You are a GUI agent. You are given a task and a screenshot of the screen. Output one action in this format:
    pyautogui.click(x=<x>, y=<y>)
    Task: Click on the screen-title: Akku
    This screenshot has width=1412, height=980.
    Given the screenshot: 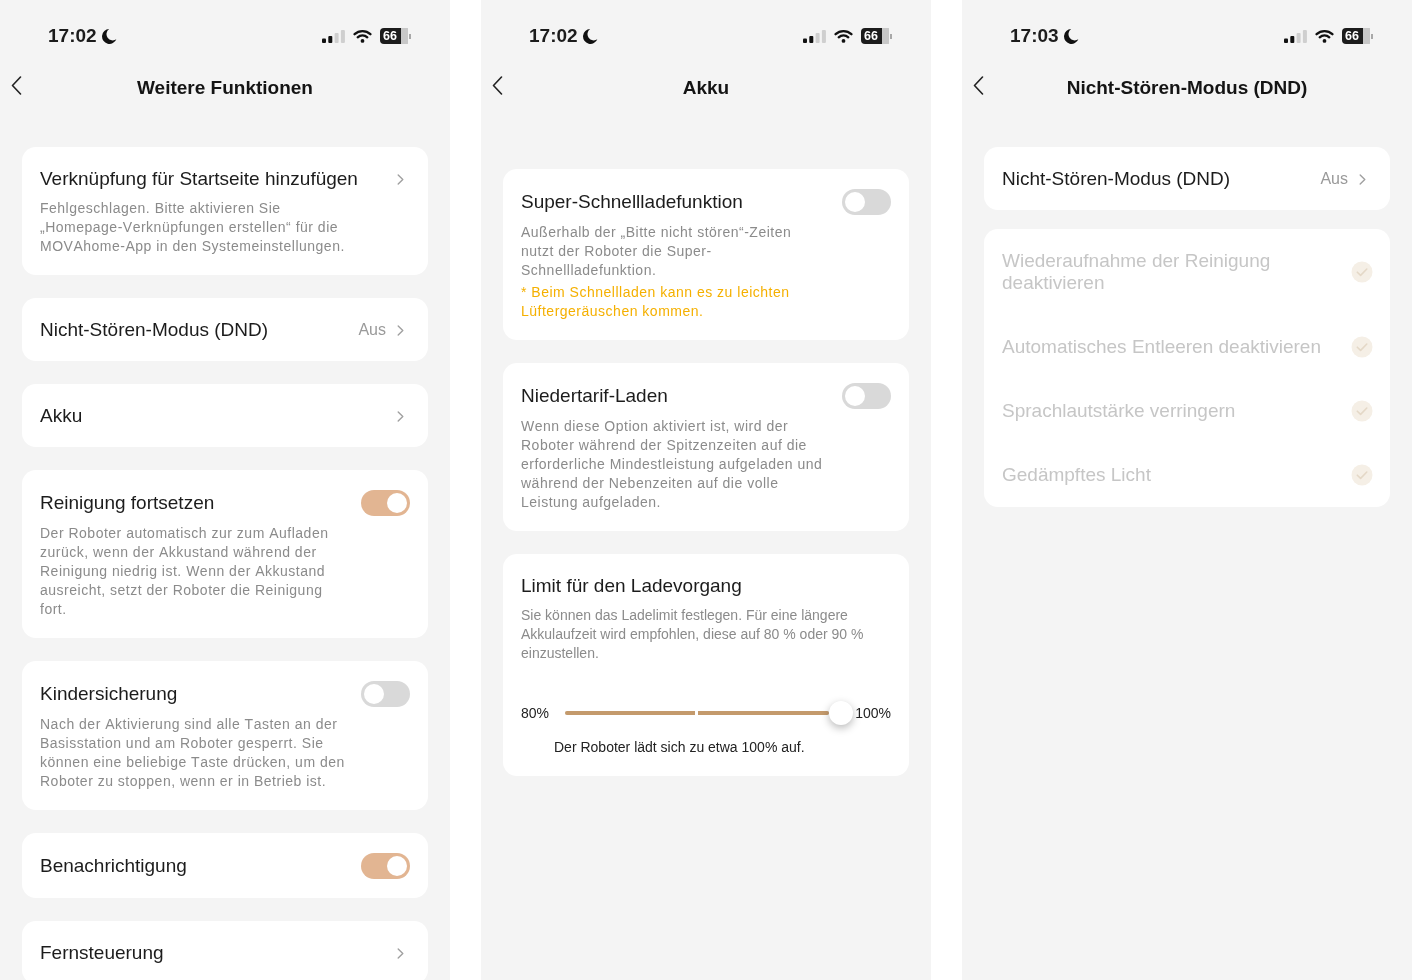 What is the action you would take?
    pyautogui.click(x=706, y=88)
    